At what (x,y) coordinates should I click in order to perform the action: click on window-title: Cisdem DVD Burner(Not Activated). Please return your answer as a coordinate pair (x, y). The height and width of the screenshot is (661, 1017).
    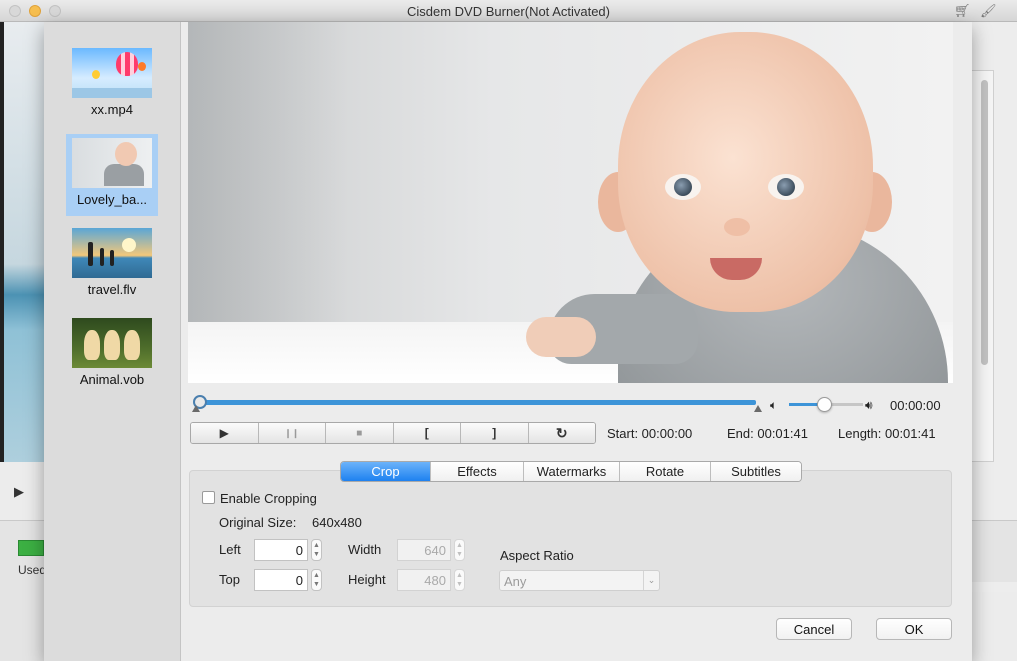
    Looking at the image, I should click on (508, 11).